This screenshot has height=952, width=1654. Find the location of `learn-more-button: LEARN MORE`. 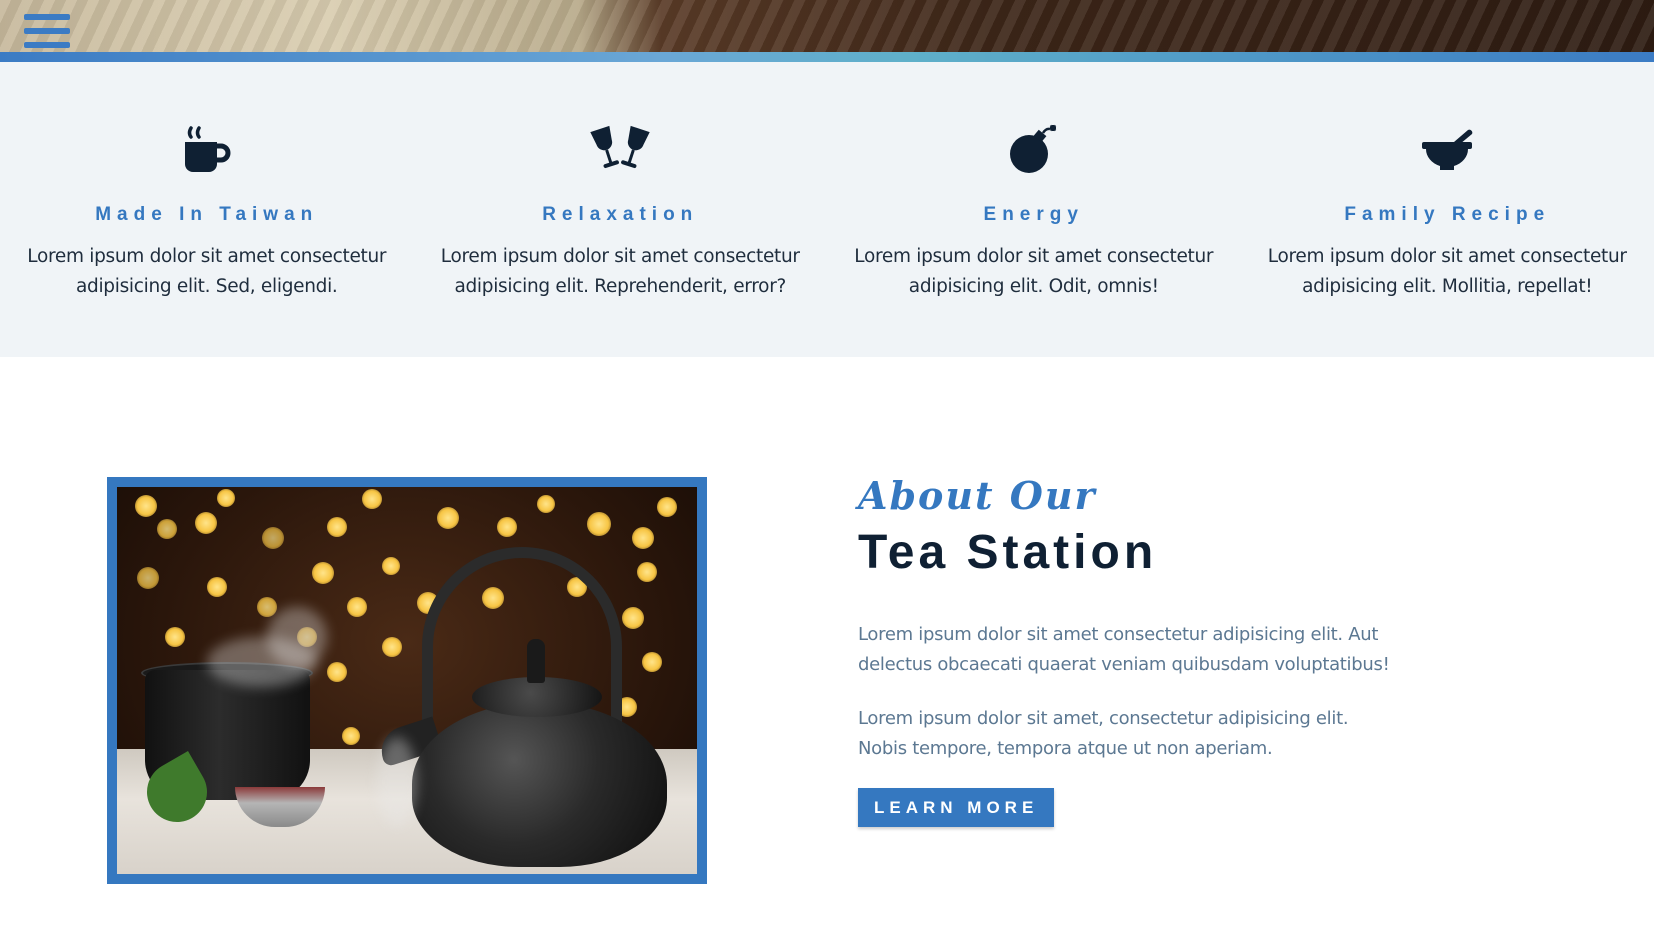

learn-more-button: LEARN MORE is located at coordinates (956, 807).